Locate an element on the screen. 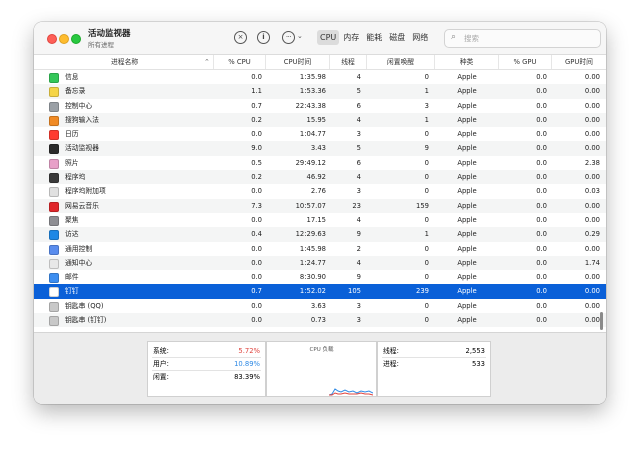 The width and height of the screenshot is (640, 449). cell-process-name: 程序坞 is located at coordinates (75, 177).